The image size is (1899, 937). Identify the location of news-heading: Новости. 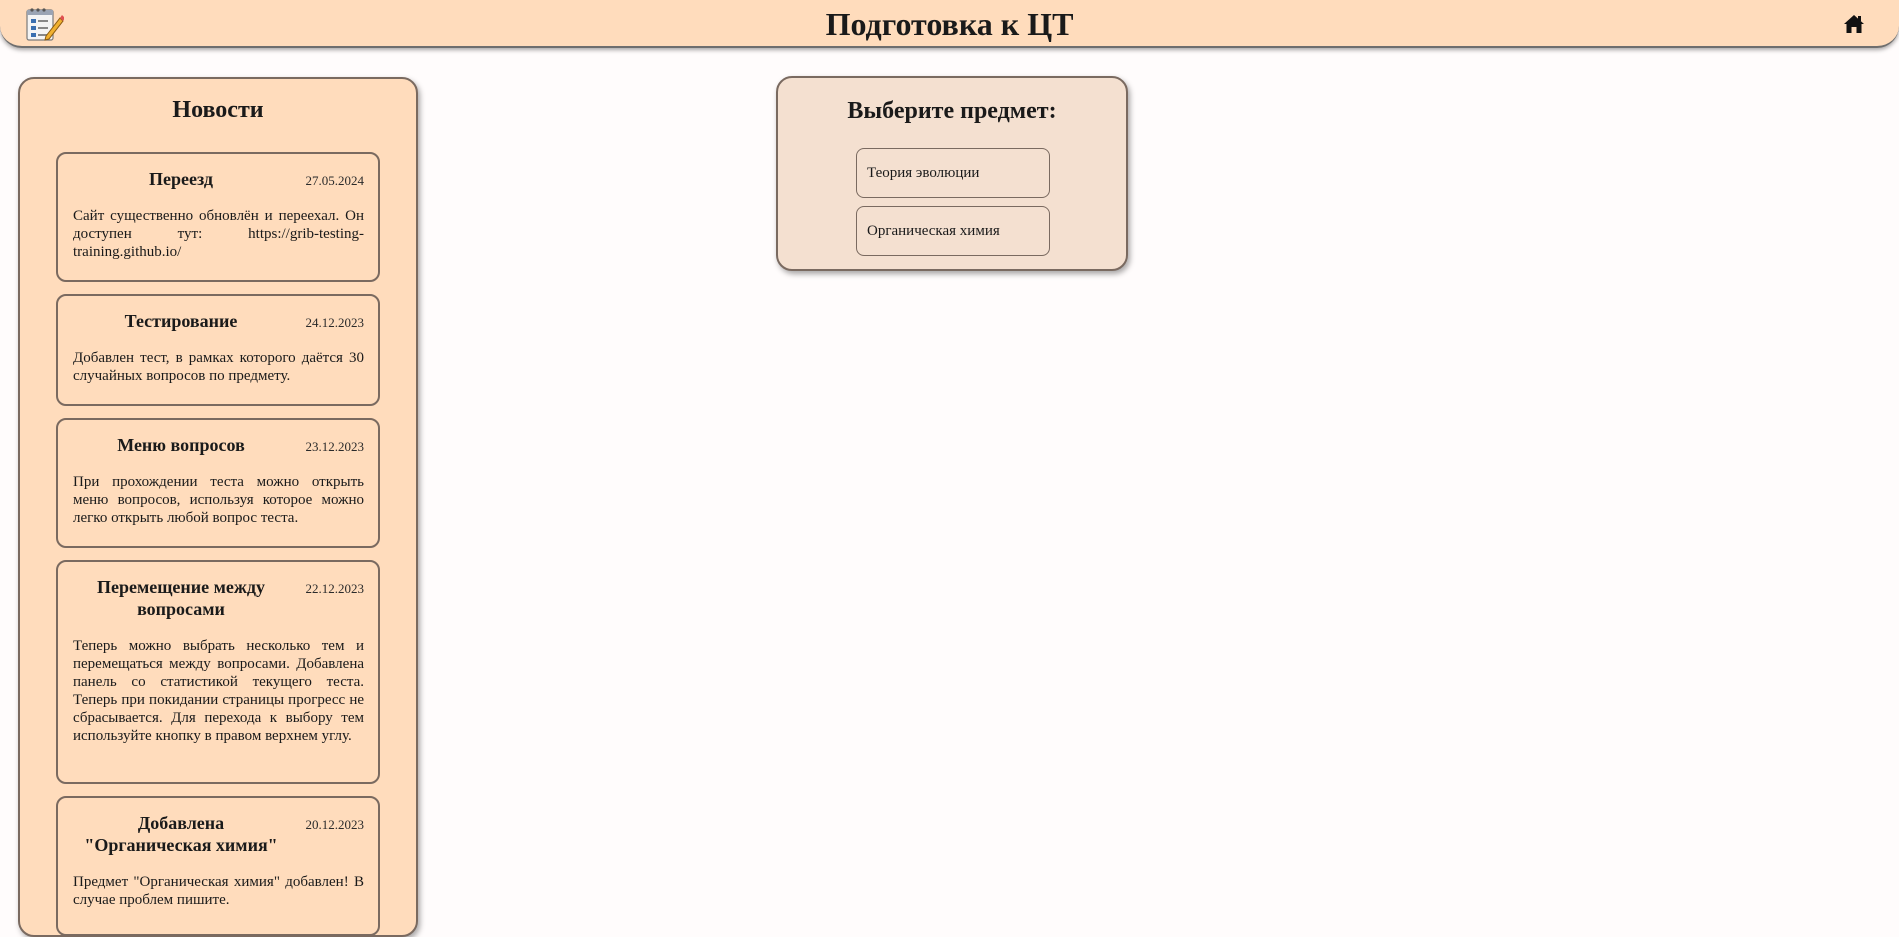
(218, 110).